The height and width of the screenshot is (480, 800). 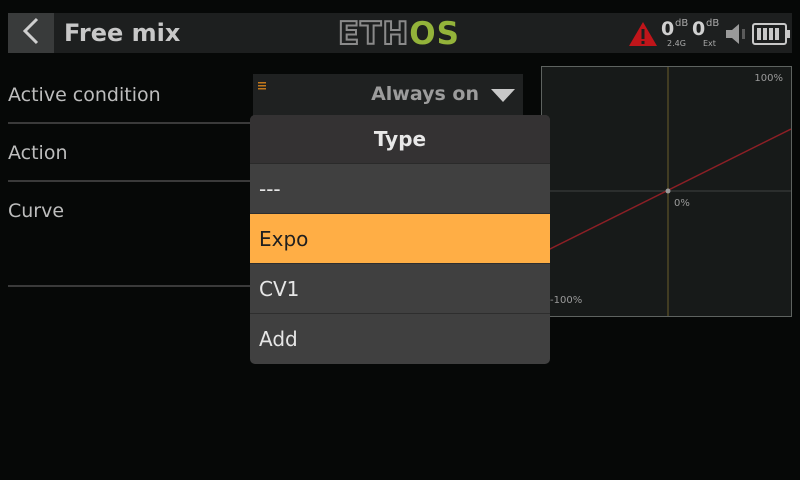 What do you see at coordinates (503, 97) in the screenshot?
I see `chevron-down-icon` at bounding box center [503, 97].